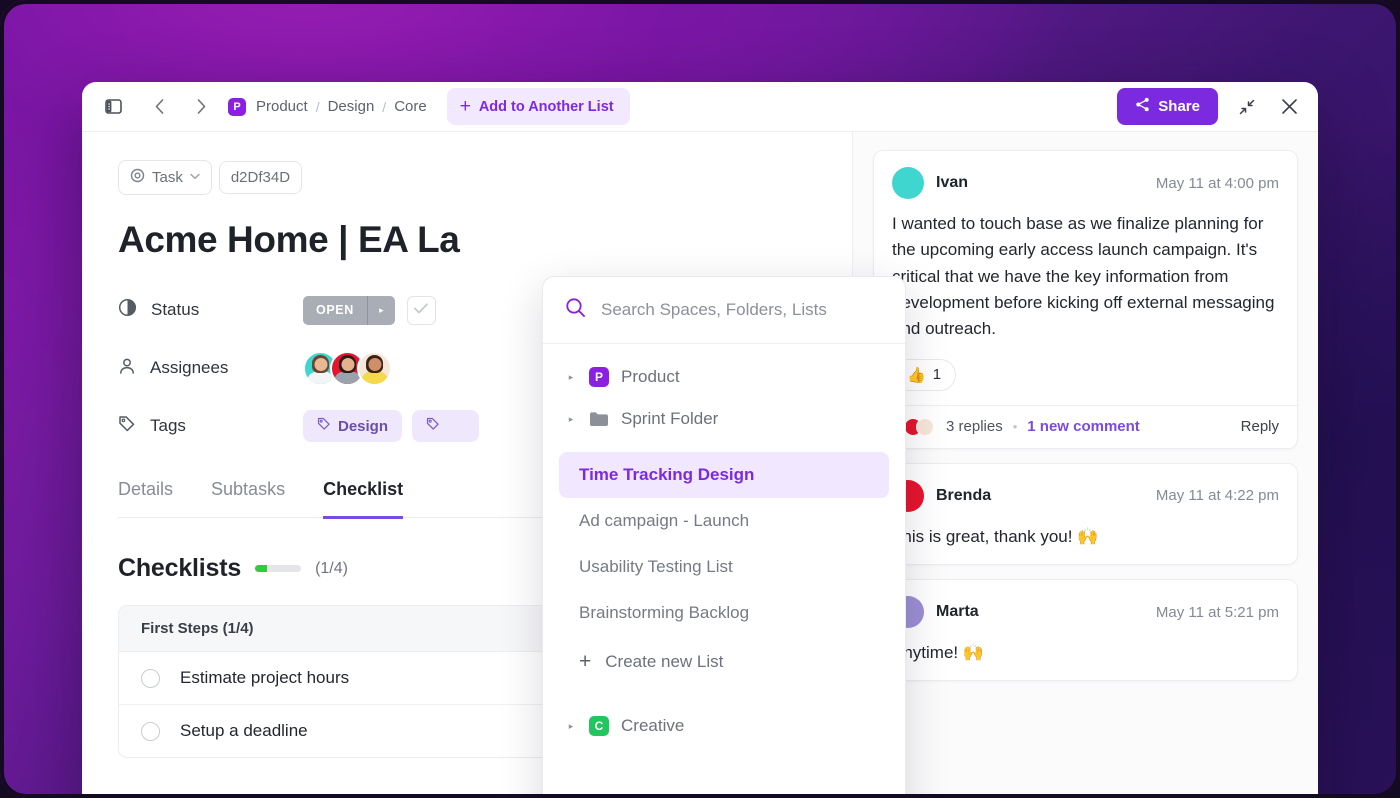  I want to click on breadcrumb-item-product: Product, so click(282, 106).